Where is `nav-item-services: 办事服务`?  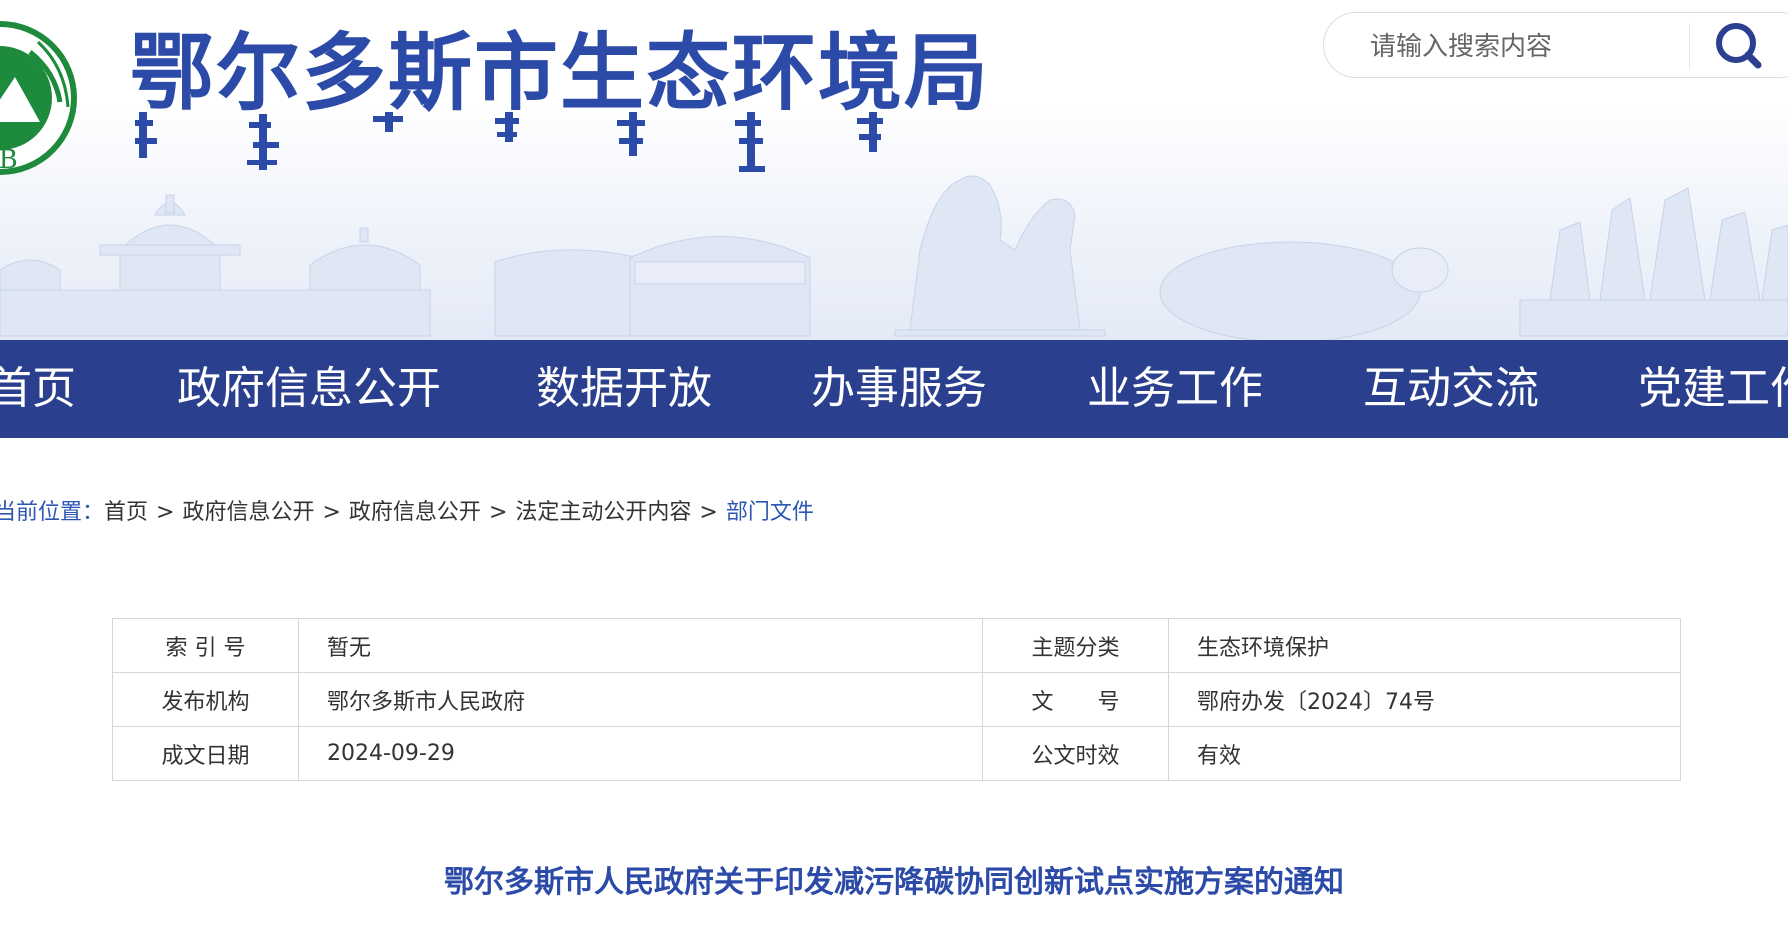
nav-item-services: 办事服务 is located at coordinates (899, 389).